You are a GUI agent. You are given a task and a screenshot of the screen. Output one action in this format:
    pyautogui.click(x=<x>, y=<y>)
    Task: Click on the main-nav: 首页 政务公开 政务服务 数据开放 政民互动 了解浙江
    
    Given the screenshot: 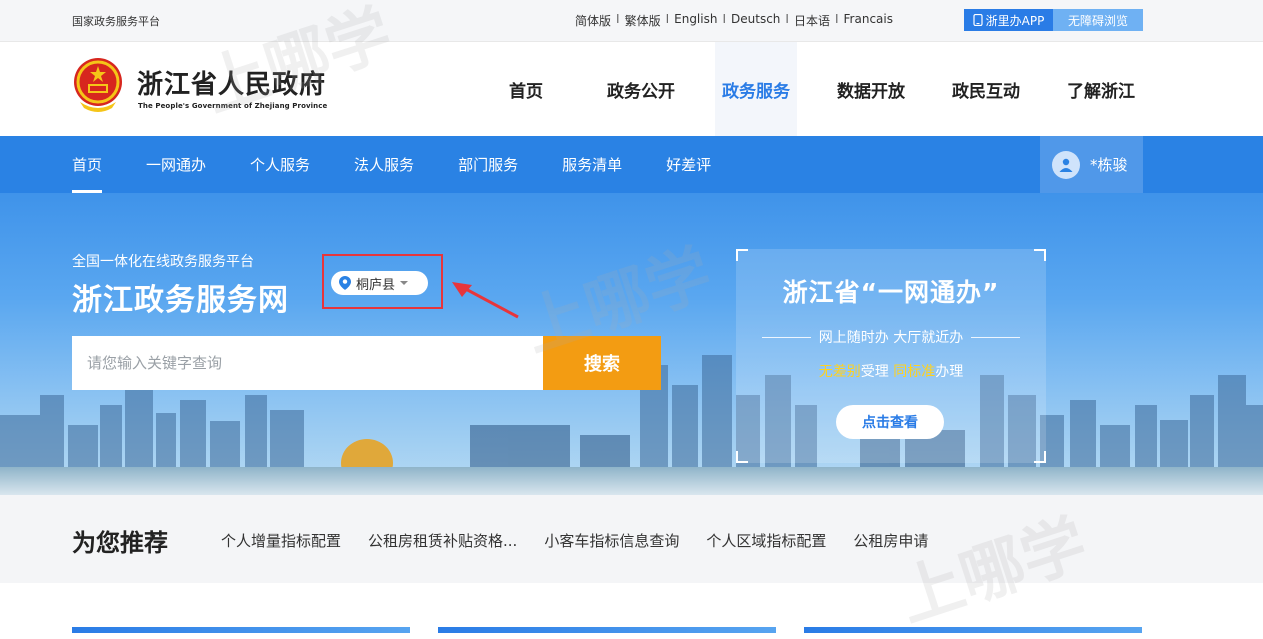 What is the action you would take?
    pyautogui.click(x=830, y=89)
    